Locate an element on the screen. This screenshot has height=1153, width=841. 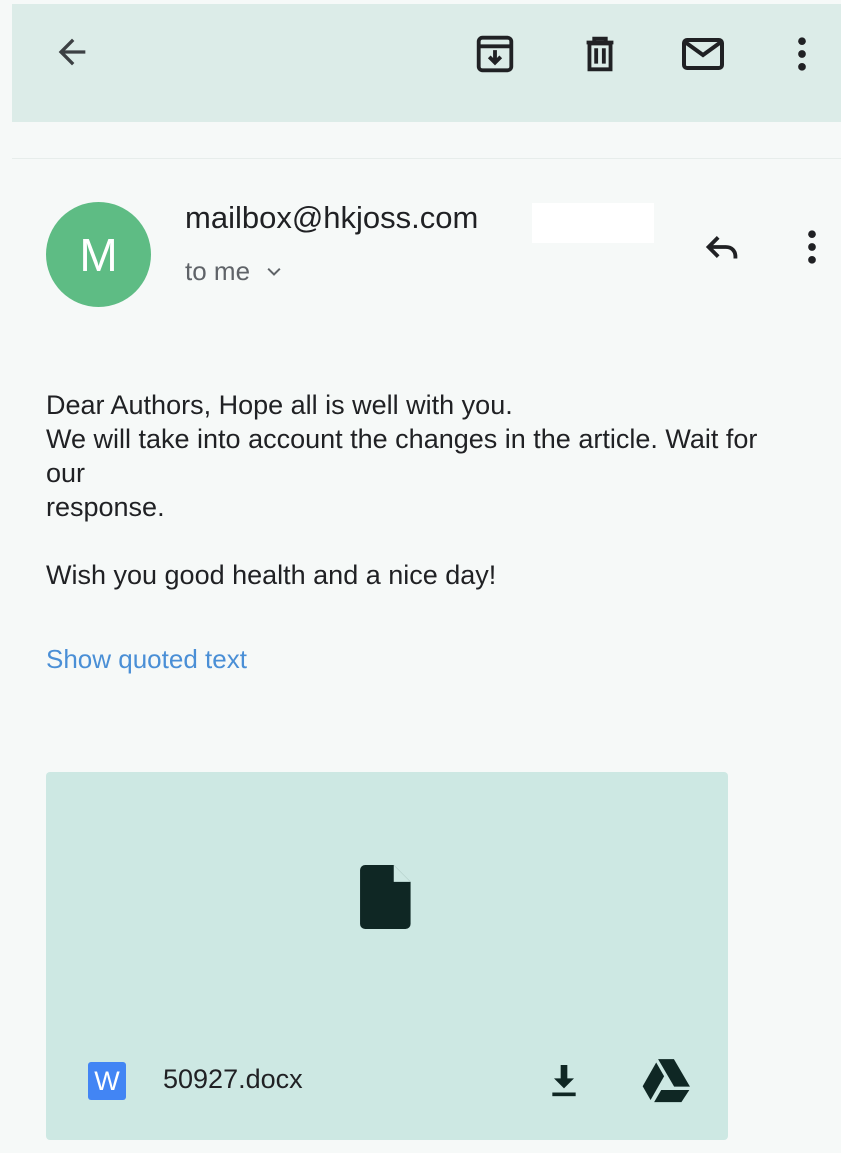
reply-button is located at coordinates (722, 247).